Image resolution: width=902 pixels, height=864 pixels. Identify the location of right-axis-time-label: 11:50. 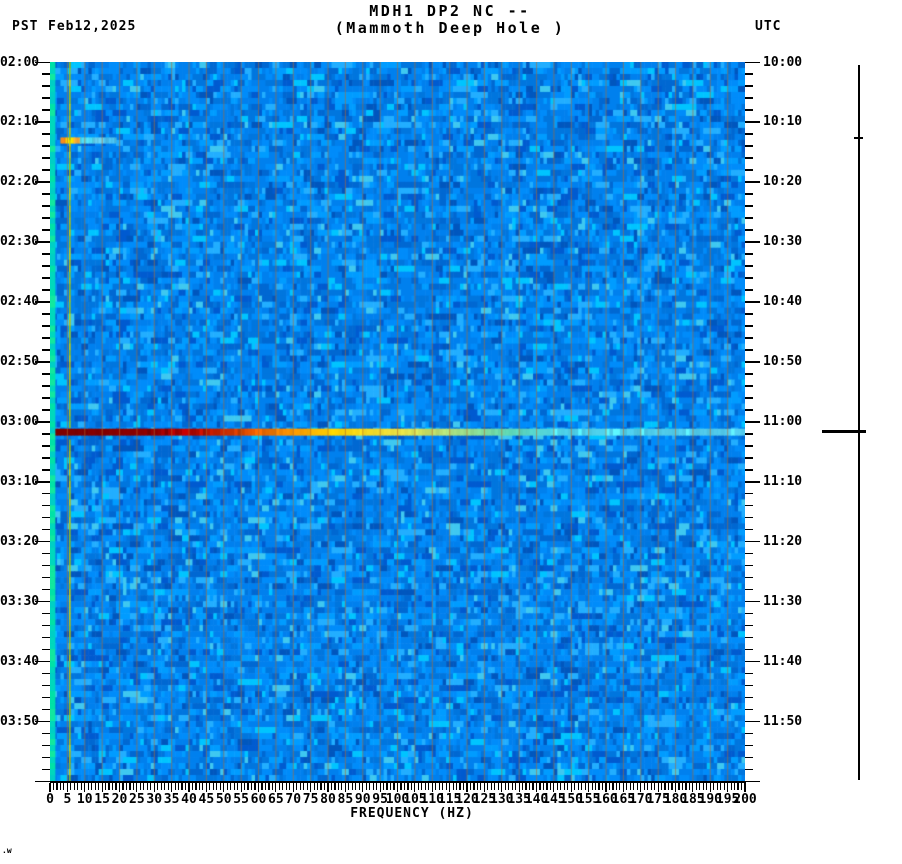
(783, 721).